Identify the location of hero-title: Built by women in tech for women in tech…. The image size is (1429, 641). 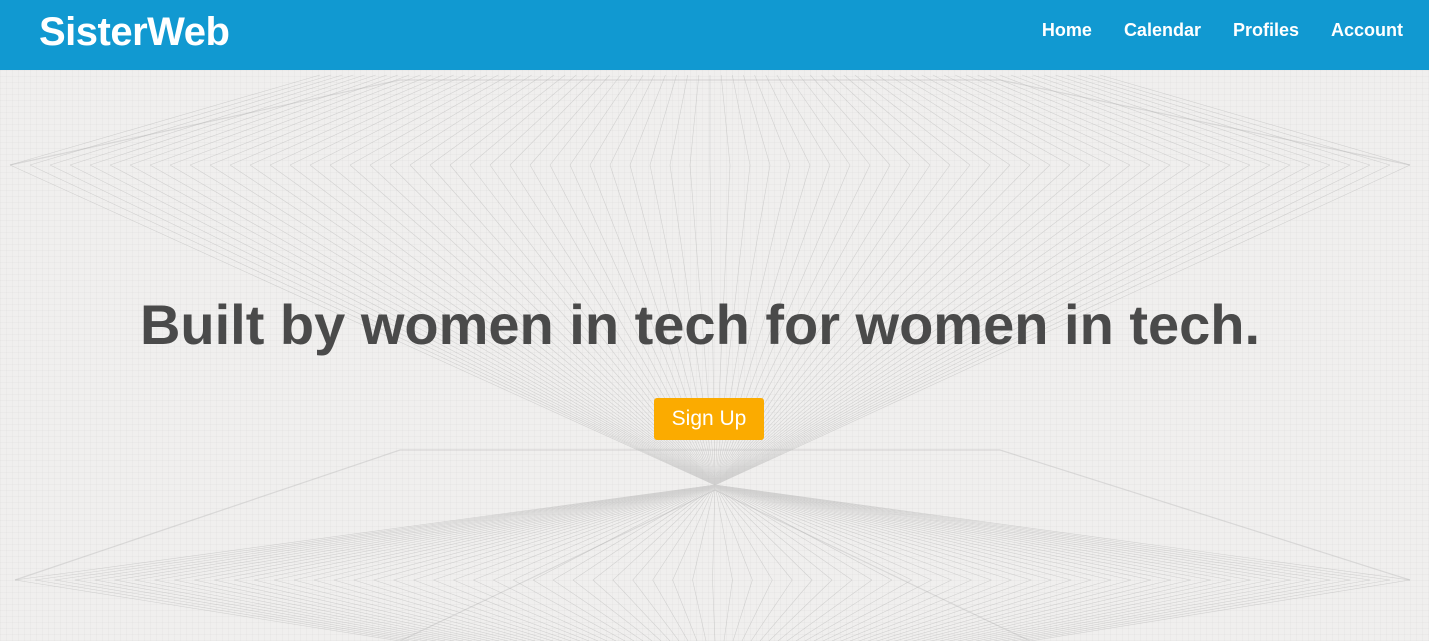
(700, 324).